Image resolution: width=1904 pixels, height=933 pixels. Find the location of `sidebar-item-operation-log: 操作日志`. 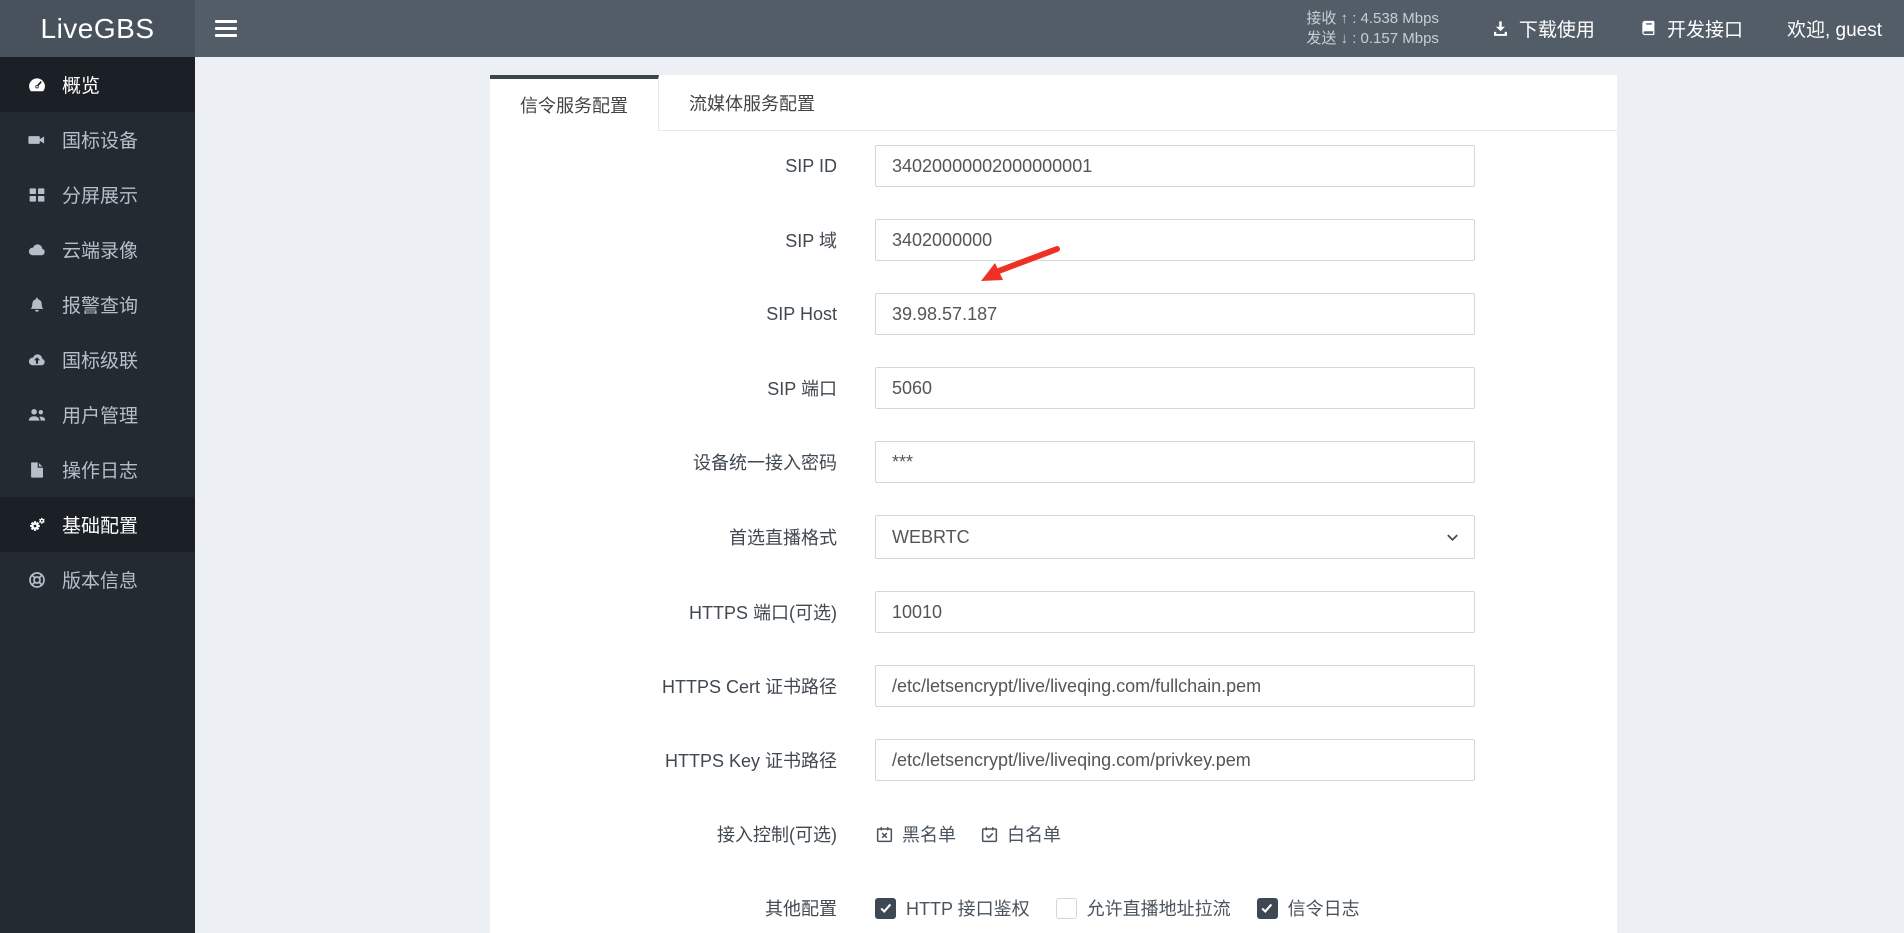

sidebar-item-operation-log: 操作日志 is located at coordinates (97, 469).